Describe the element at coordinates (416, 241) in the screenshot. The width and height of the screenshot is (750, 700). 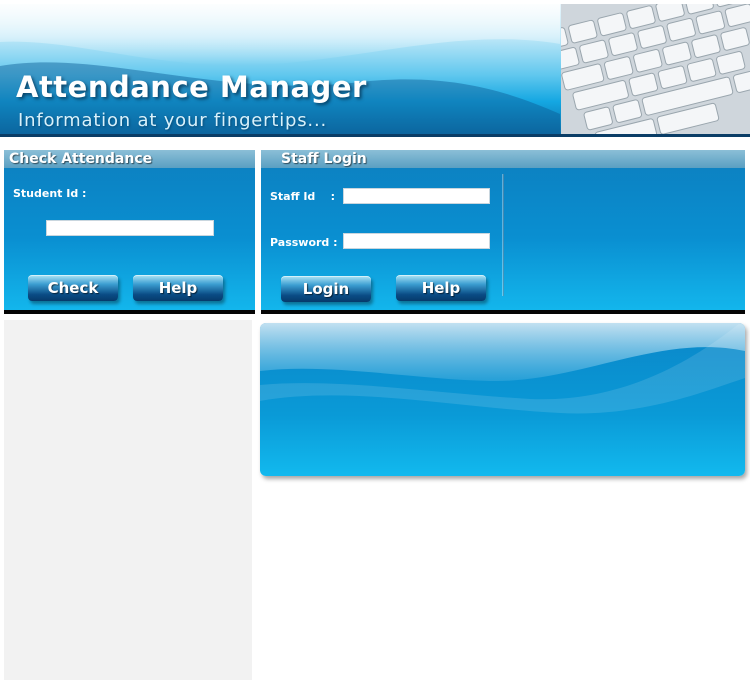
I see `password-input` at that location.